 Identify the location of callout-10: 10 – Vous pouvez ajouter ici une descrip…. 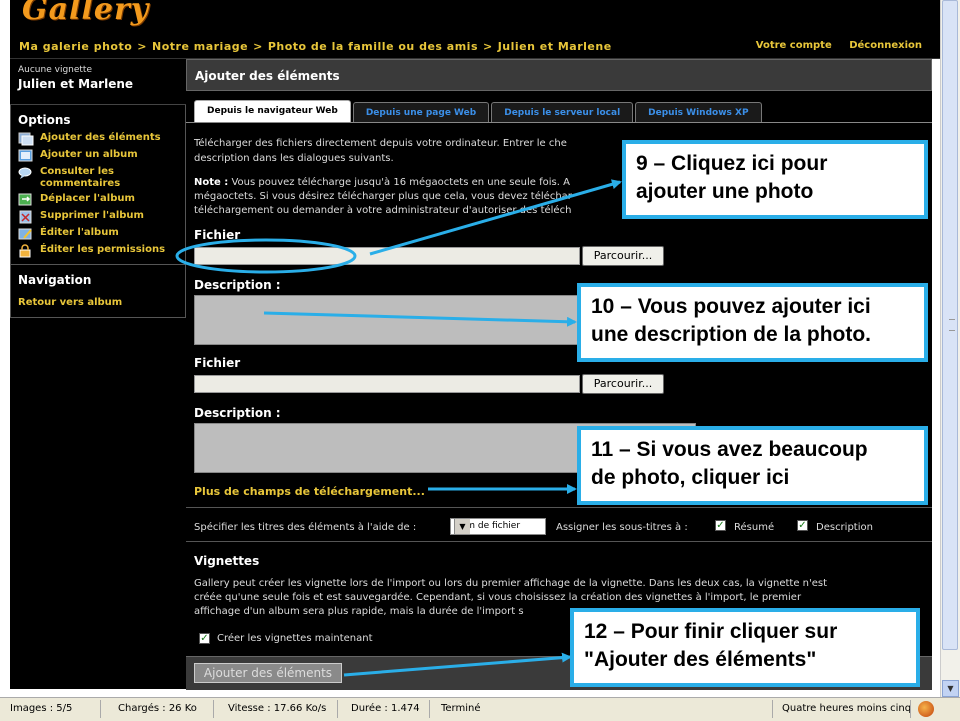
(752, 322).